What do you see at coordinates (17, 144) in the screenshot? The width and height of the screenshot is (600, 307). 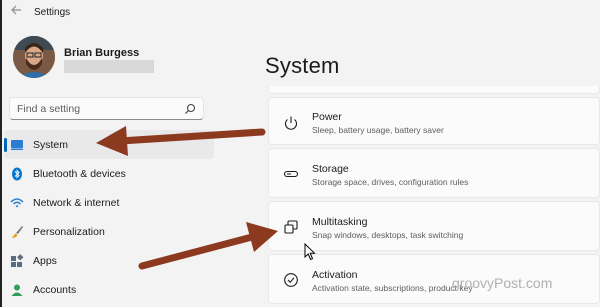 I see `system-icon` at bounding box center [17, 144].